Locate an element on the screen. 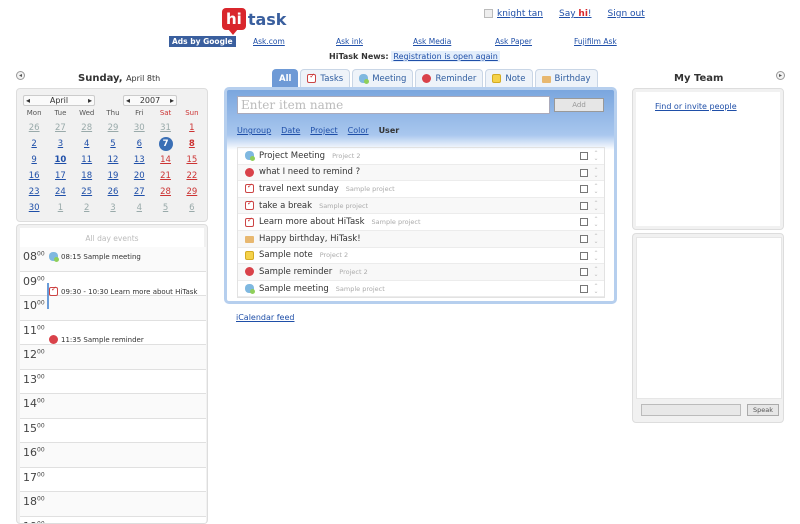 The height and width of the screenshot is (524, 800). calendar-day: 22 is located at coordinates (192, 176).